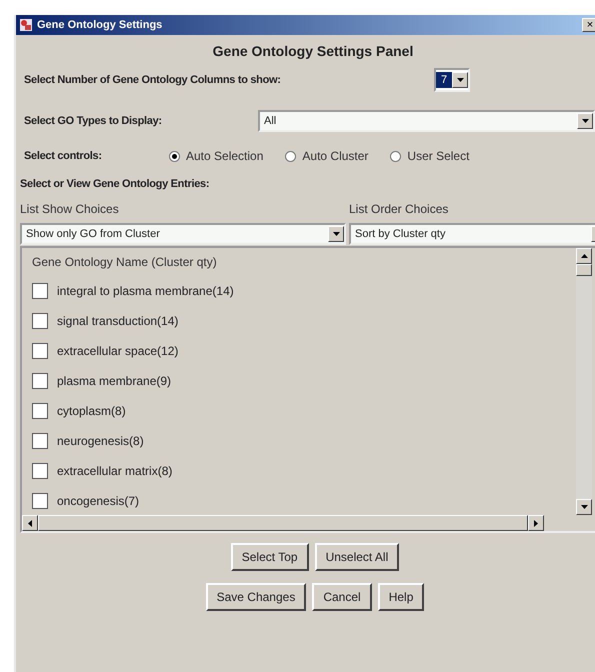 Image resolution: width=595 pixels, height=672 pixels. Describe the element at coordinates (102, 471) in the screenshot. I see `list-item: extracellular matrix(8)` at that location.